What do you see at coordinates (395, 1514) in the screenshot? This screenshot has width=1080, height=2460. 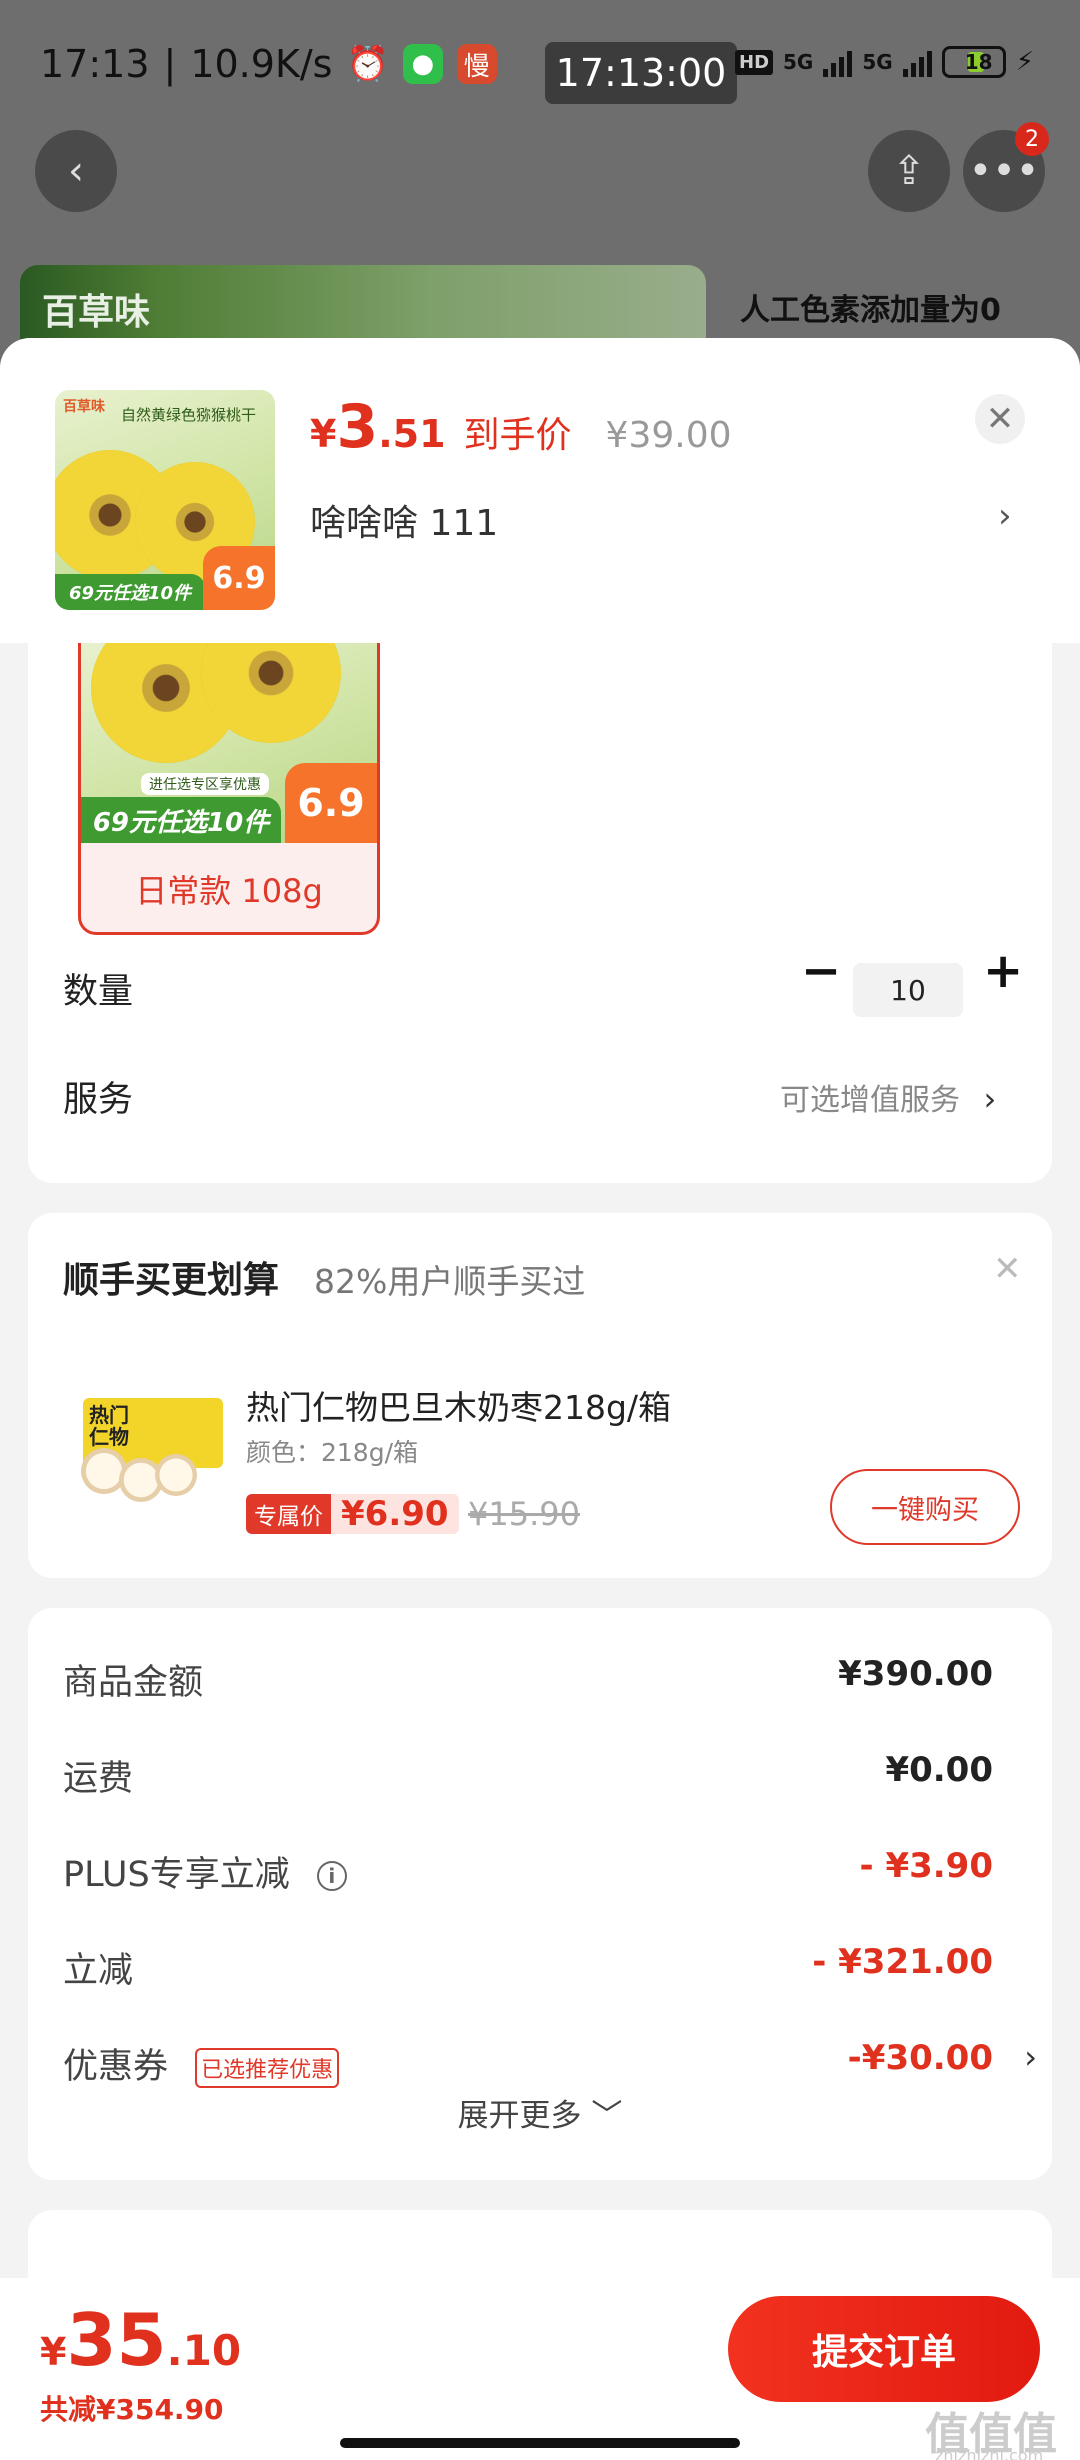 I see `bundle-price: ¥6.90` at bounding box center [395, 1514].